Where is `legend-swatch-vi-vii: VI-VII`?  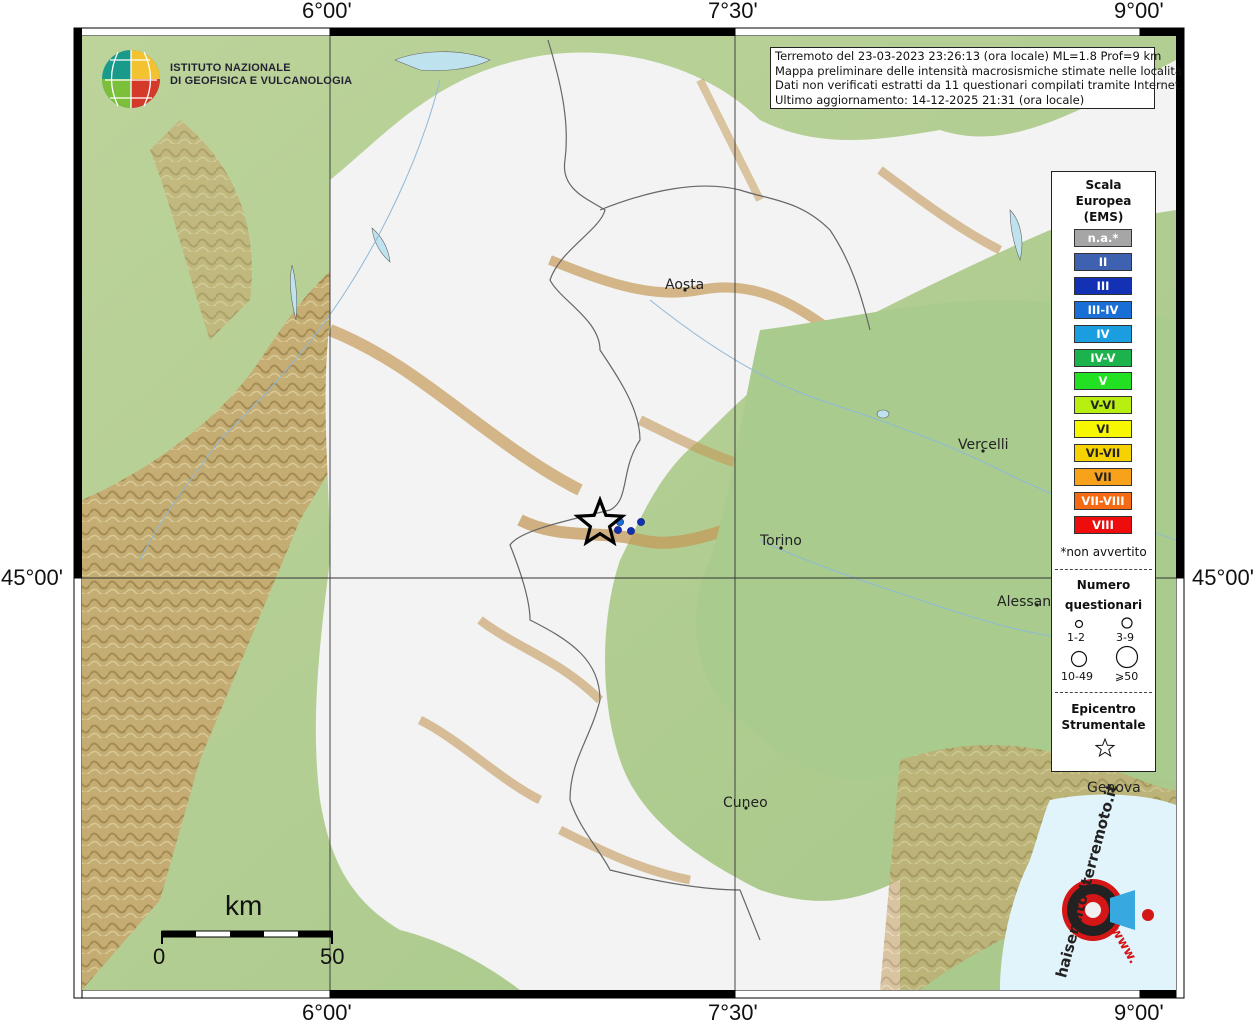 legend-swatch-vi-vii: VI-VII is located at coordinates (1103, 453).